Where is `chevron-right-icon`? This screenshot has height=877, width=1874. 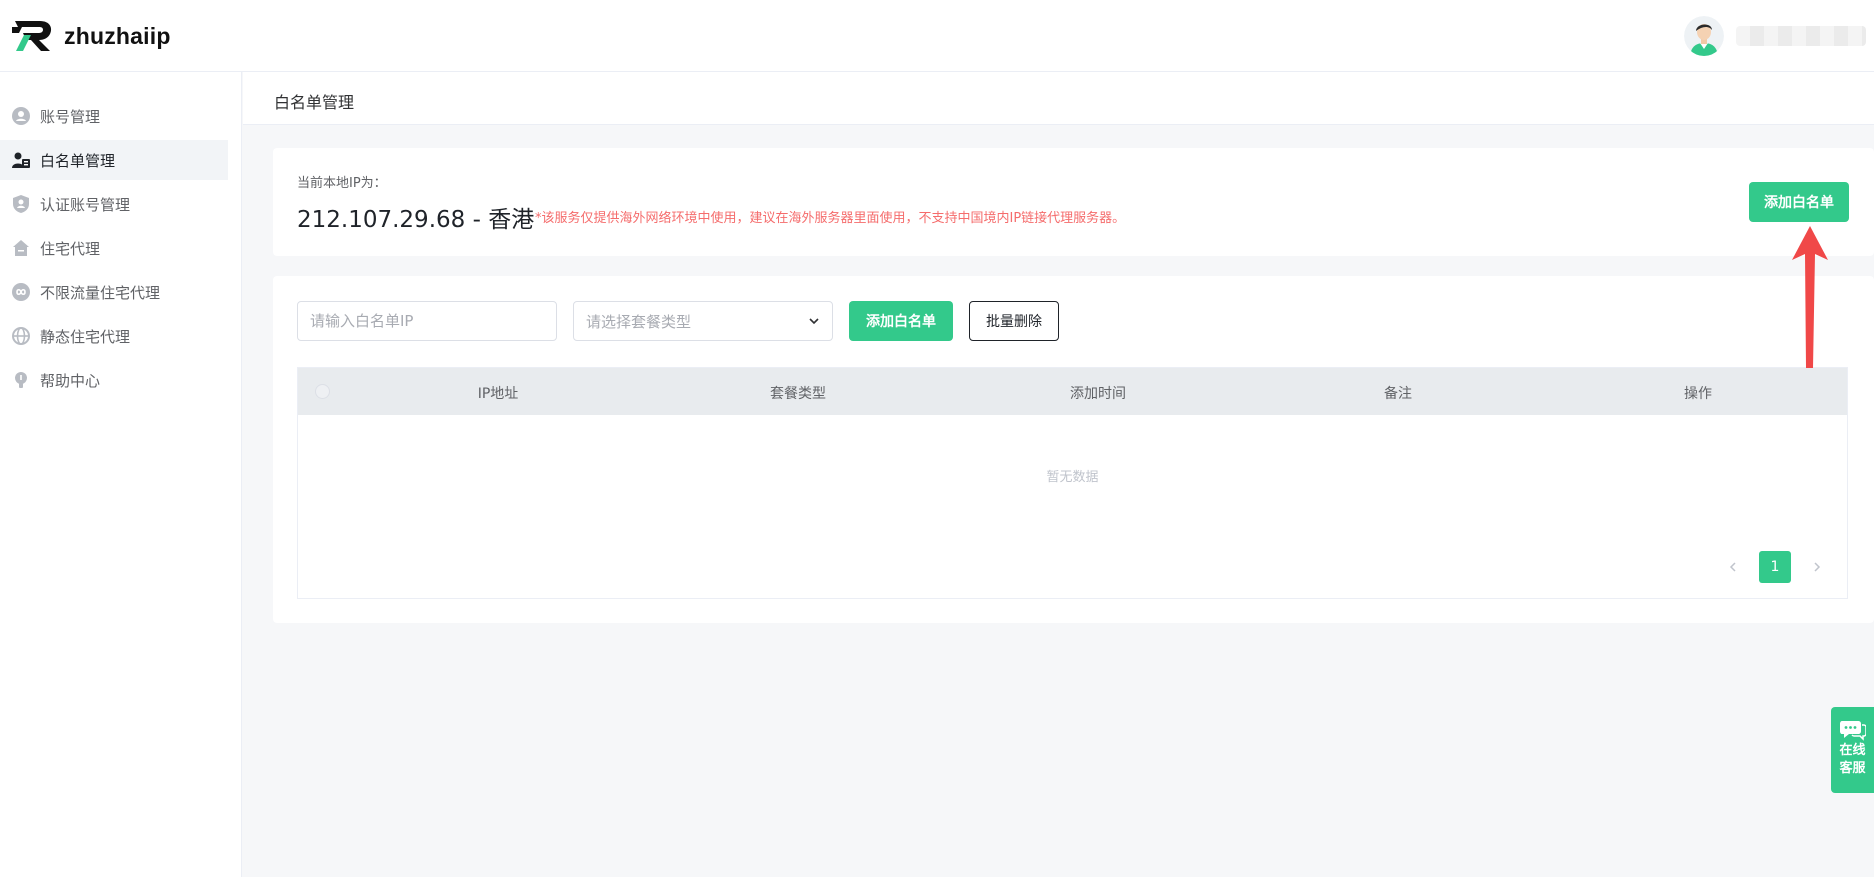
chevron-right-icon is located at coordinates (1817, 567).